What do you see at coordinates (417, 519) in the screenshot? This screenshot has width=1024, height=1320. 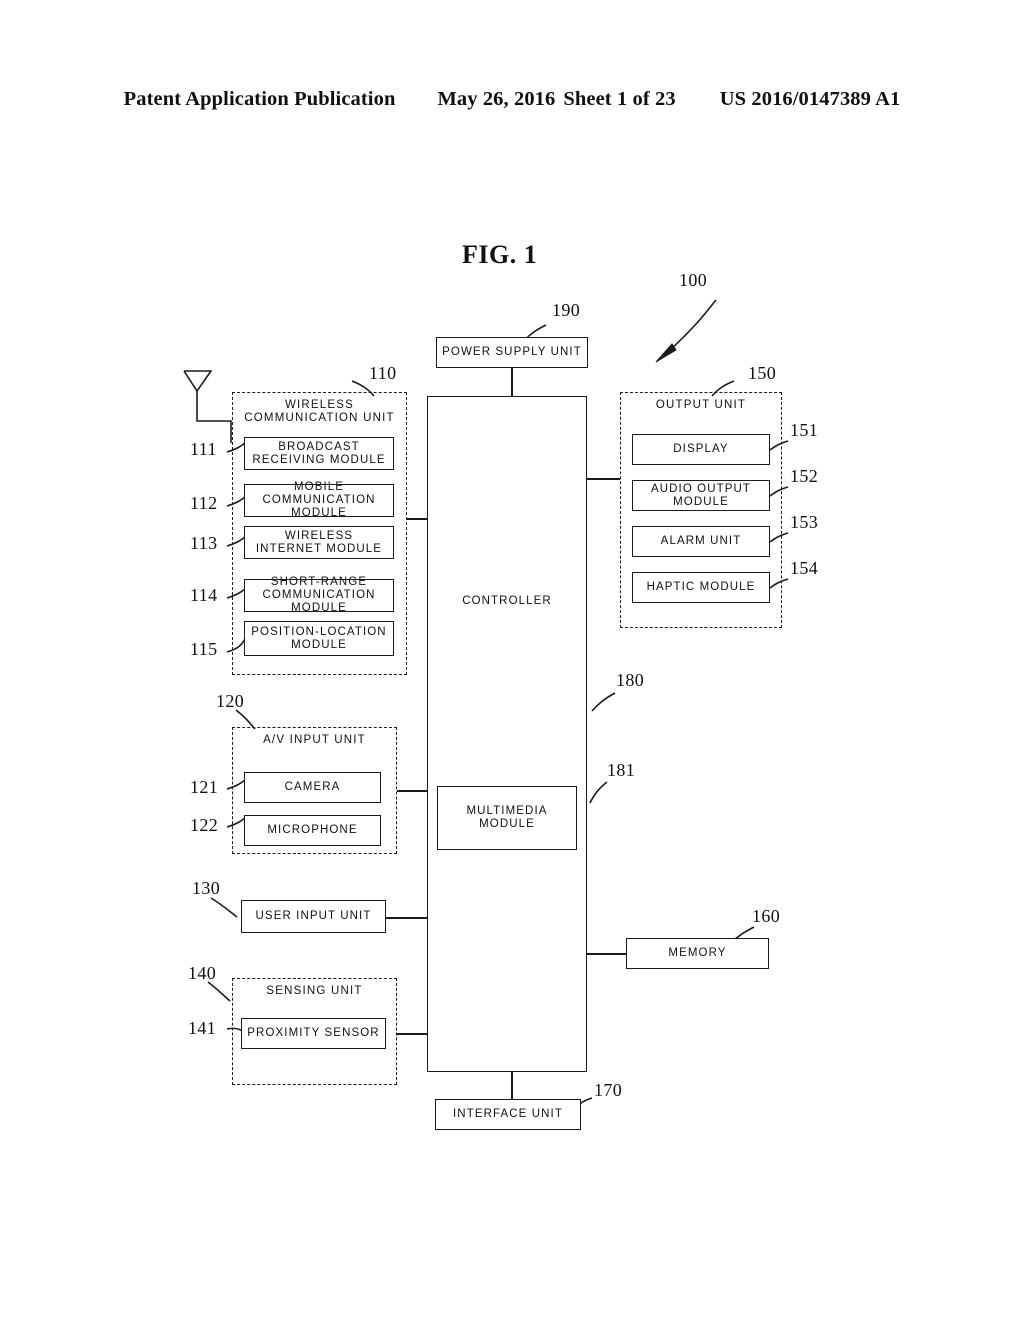 I see `connector-wireless-controller` at bounding box center [417, 519].